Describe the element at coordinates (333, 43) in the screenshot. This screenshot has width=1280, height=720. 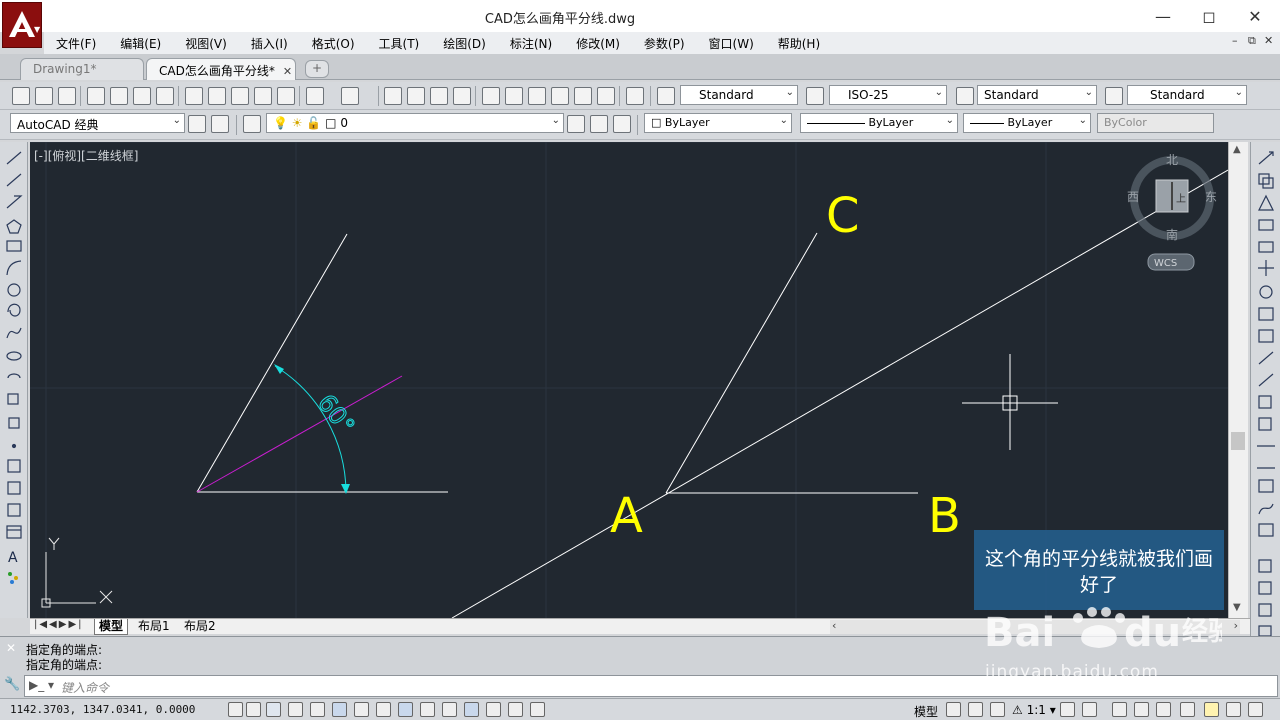
I see `menu-format: 格式(O)` at that location.